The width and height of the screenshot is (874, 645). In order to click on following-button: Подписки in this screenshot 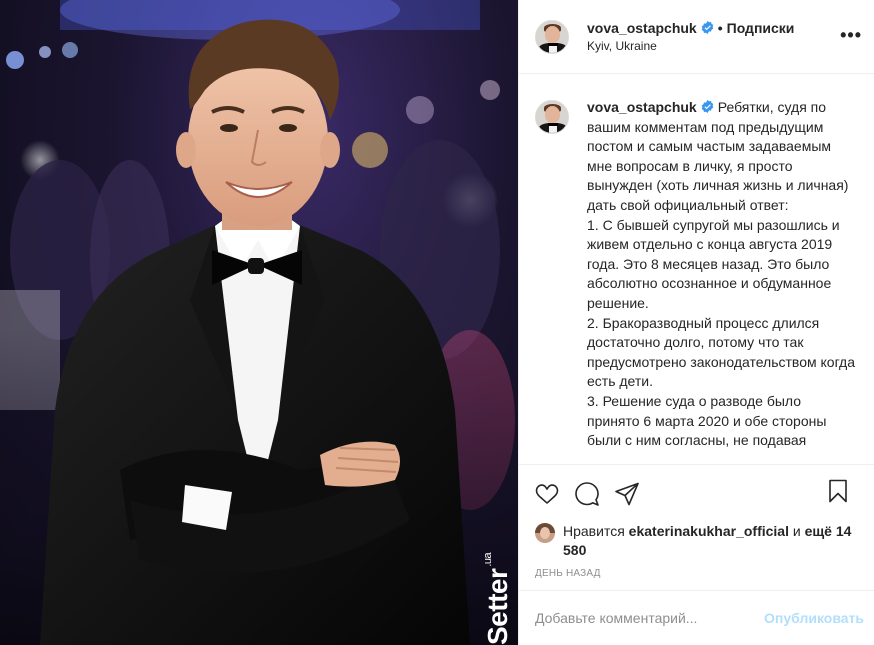, I will do `click(761, 28)`.